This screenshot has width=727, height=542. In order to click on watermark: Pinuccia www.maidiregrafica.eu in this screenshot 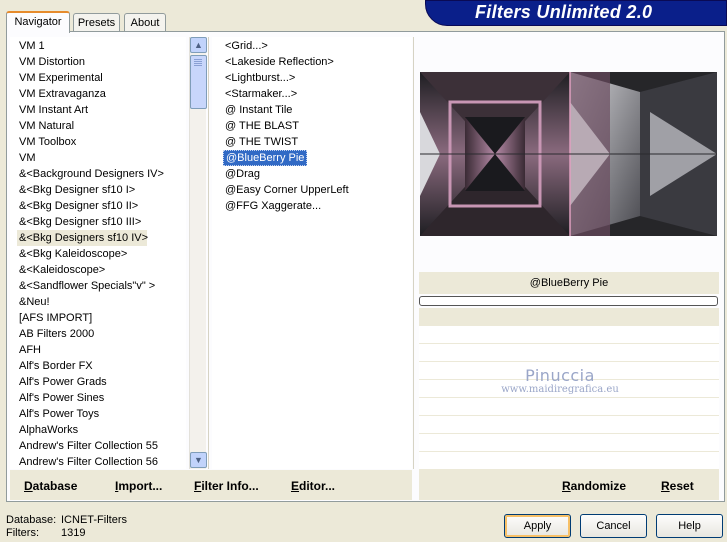, I will do `click(560, 380)`.